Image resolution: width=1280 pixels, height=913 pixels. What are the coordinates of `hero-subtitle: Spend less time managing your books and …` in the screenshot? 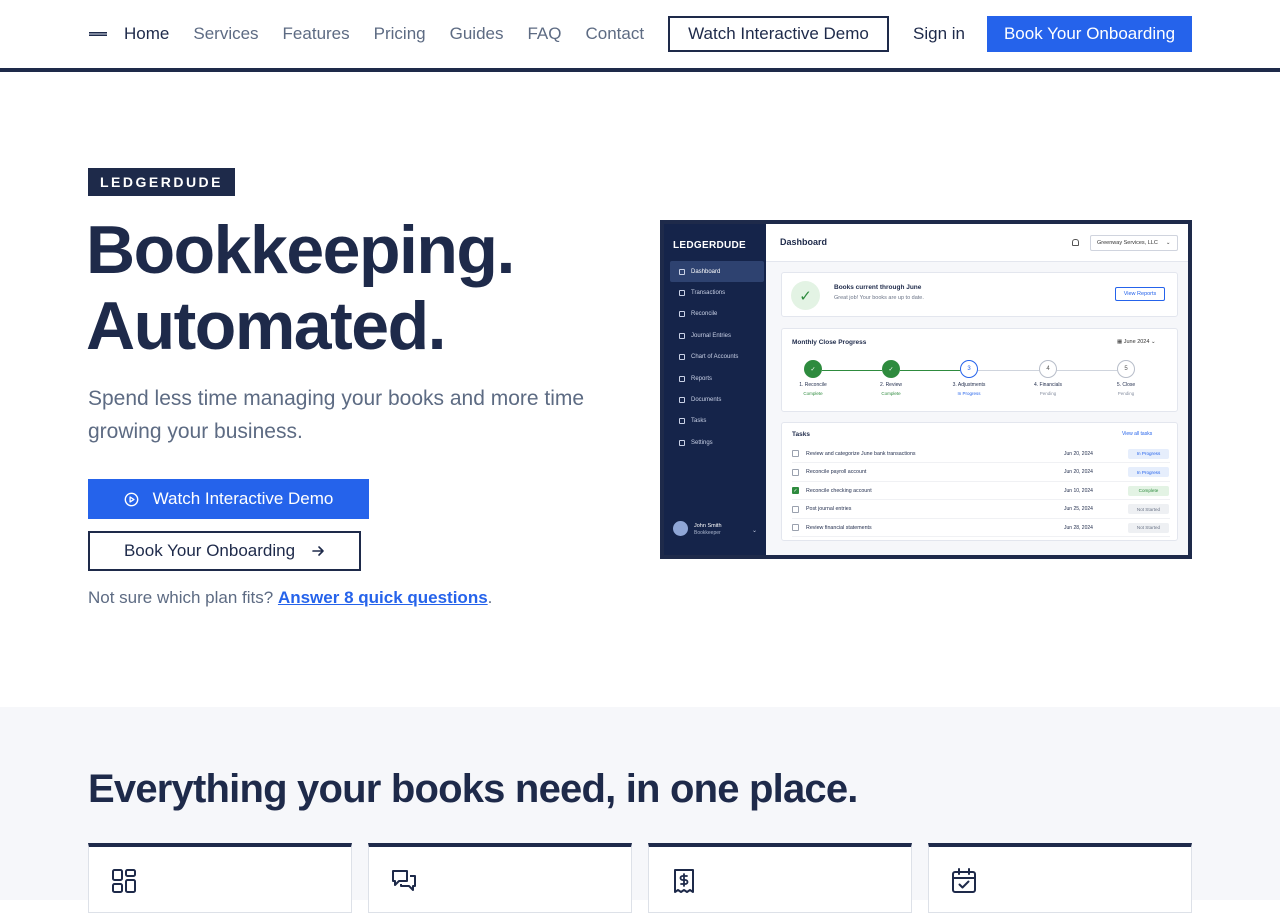 It's located at (336, 415).